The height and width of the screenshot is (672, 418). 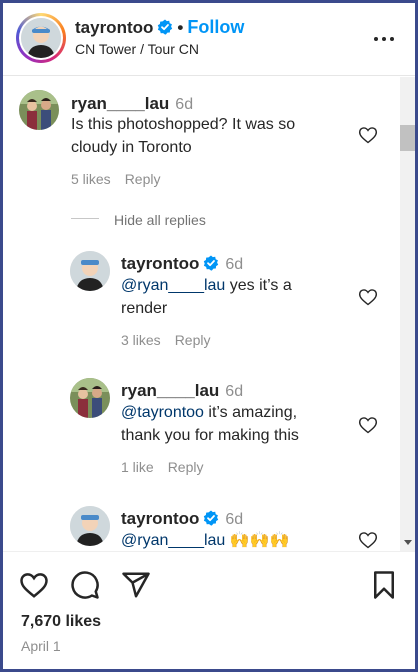 What do you see at coordinates (61, 622) in the screenshot?
I see `post-likes-count: 7,670 likes` at bounding box center [61, 622].